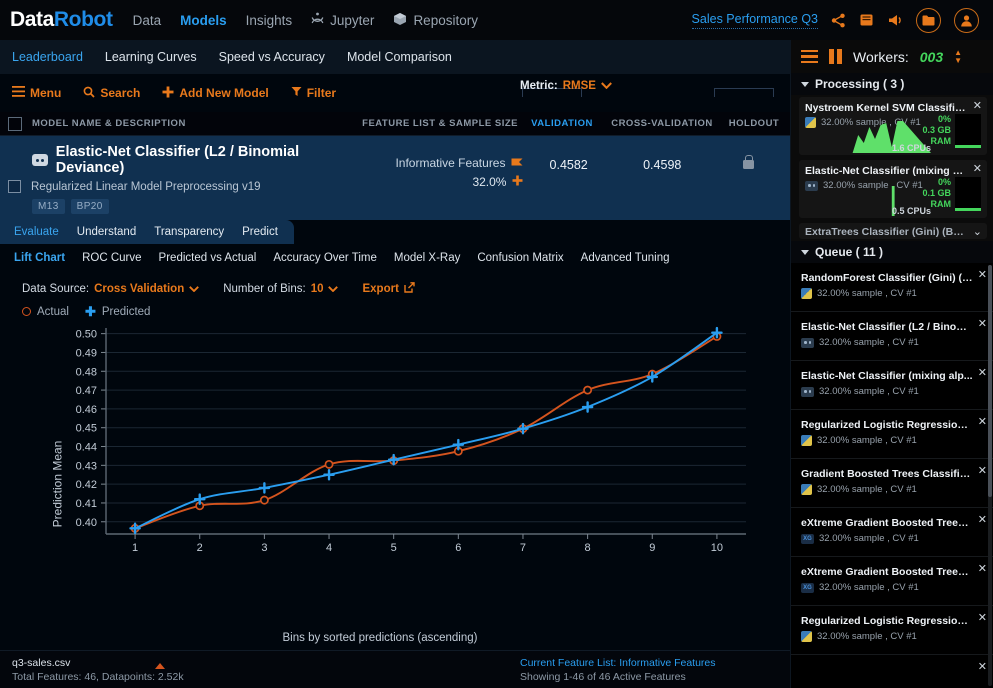 This screenshot has height=688, width=993. Describe the element at coordinates (520, 258) in the screenshot. I see `tab-confusion-matrix: Confusion Matrix` at that location.